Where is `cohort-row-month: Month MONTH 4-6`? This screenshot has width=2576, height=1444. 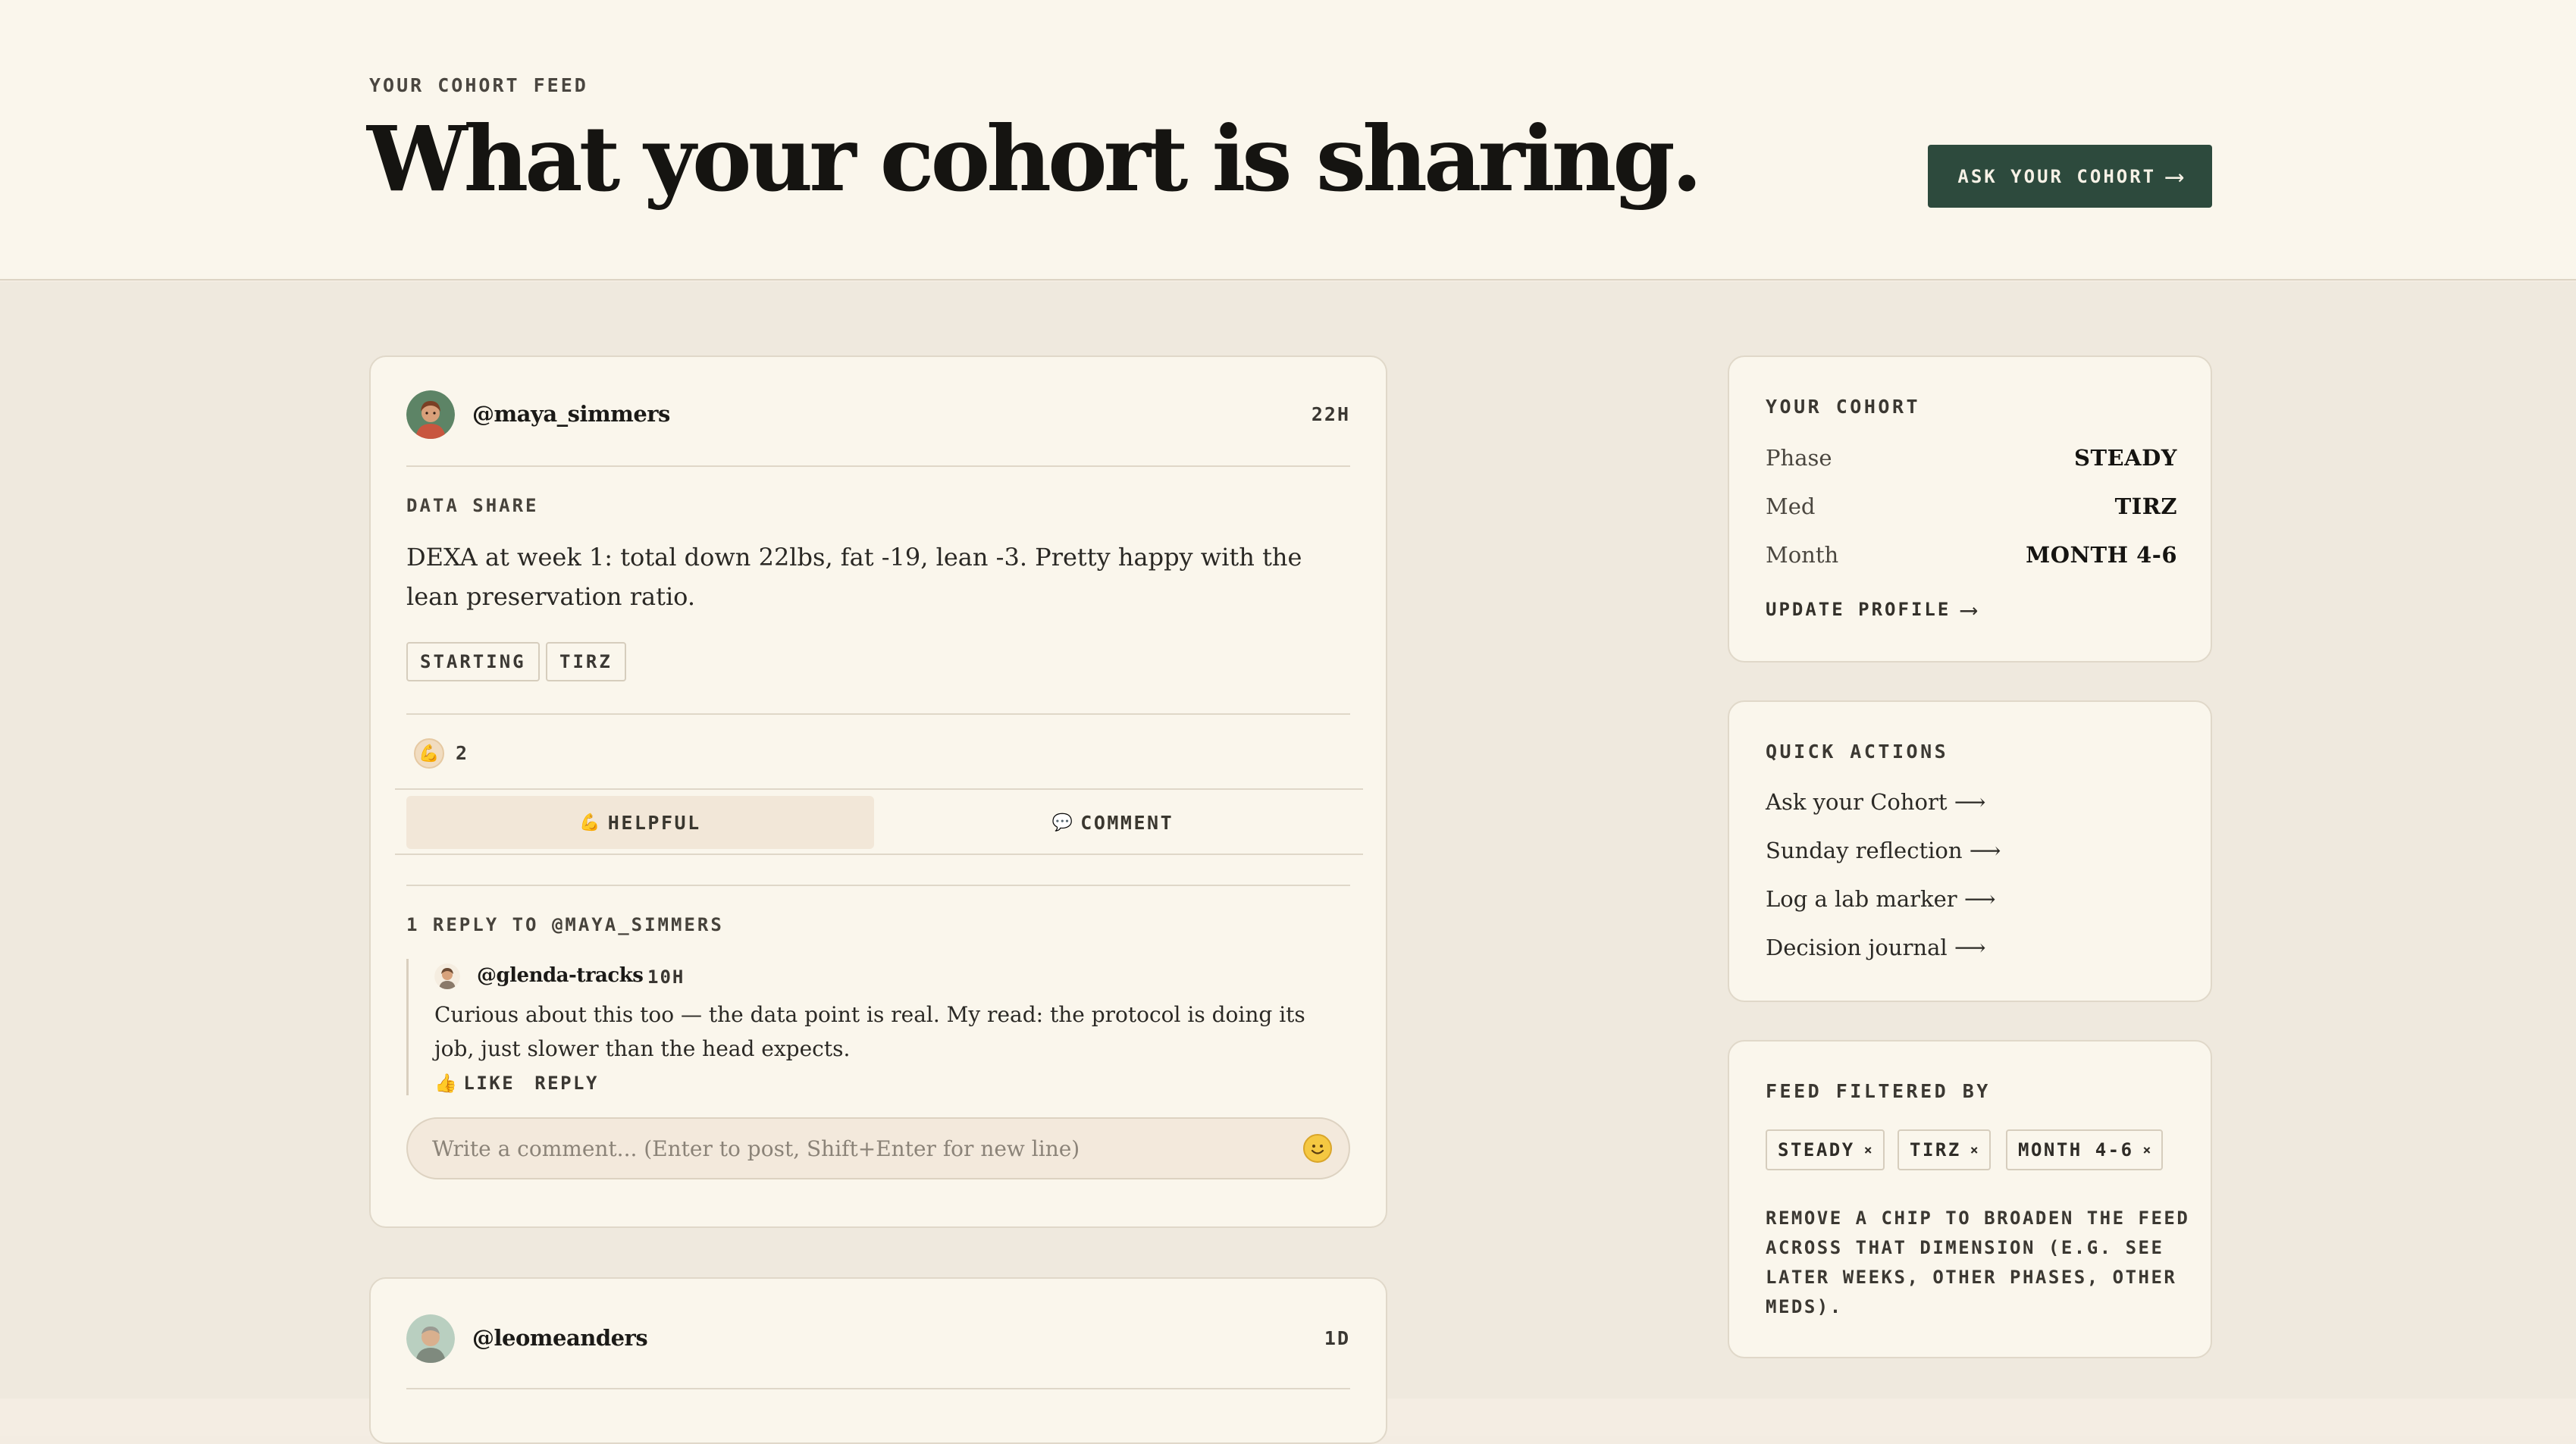
cohort-row-month: Month MONTH 4-6 is located at coordinates (1972, 555).